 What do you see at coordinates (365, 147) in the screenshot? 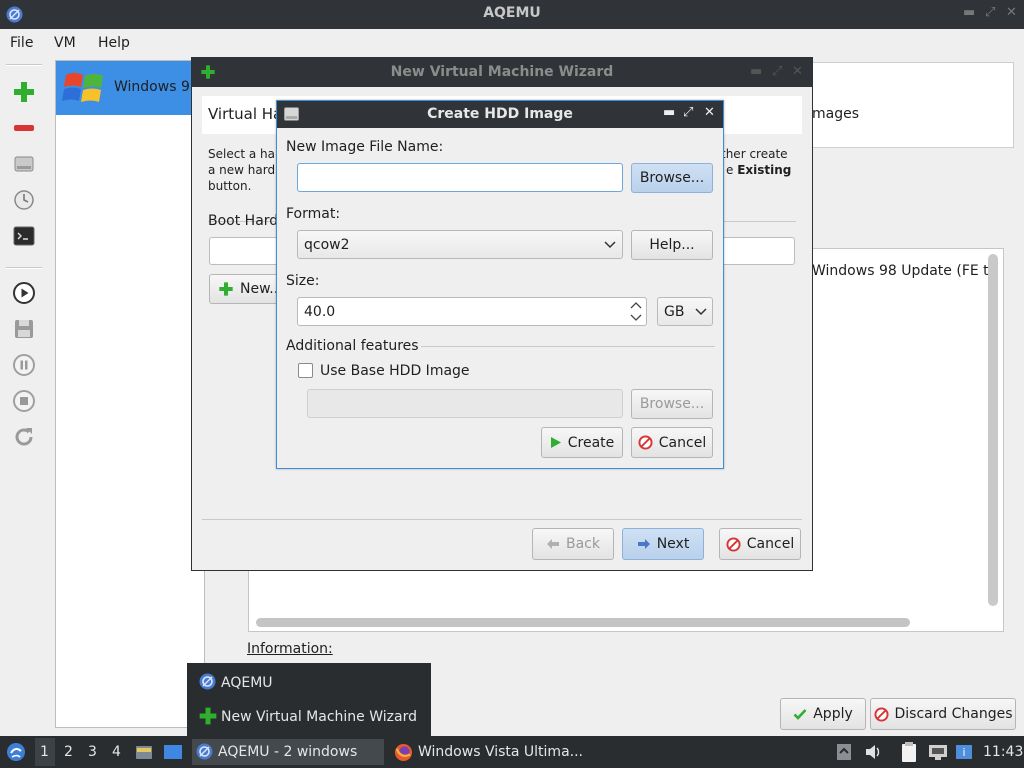
I see `file-name-label: New Image File Name:` at bounding box center [365, 147].